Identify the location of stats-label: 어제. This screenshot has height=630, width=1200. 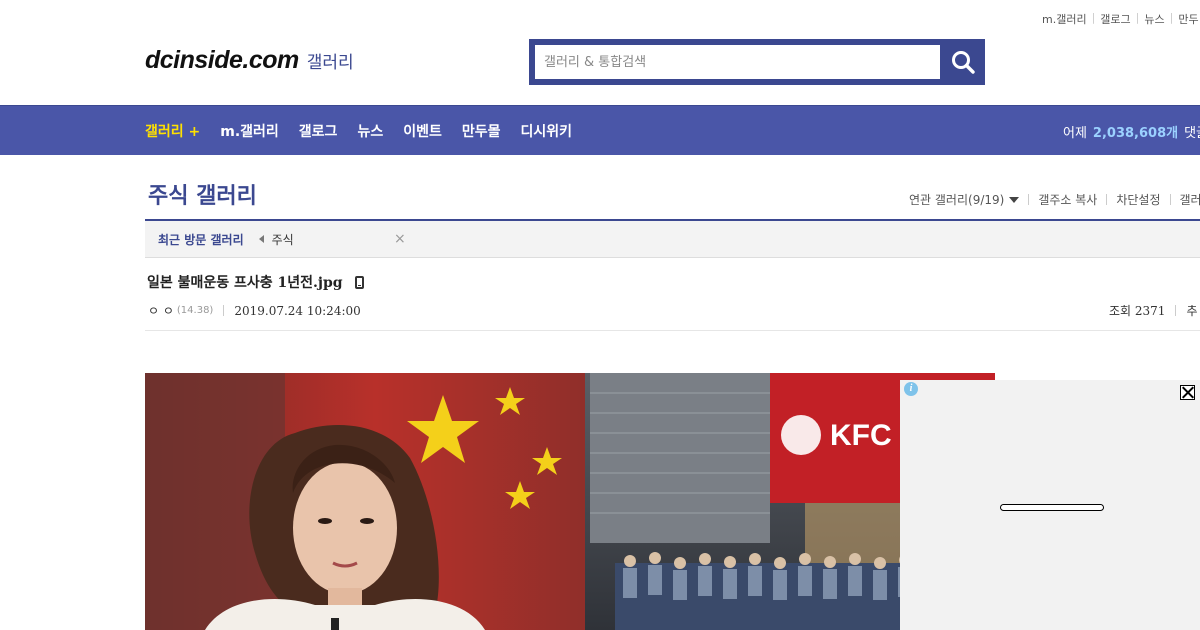
(1075, 133).